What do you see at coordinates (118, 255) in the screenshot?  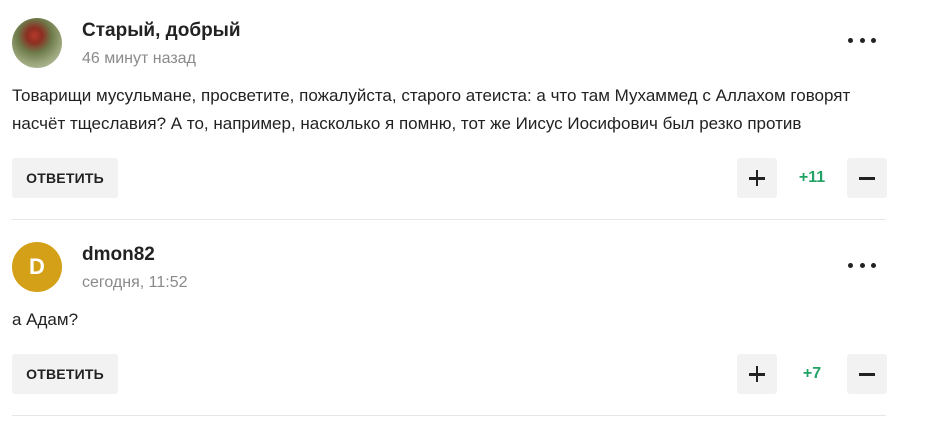 I see `comment-author: dmon82` at bounding box center [118, 255].